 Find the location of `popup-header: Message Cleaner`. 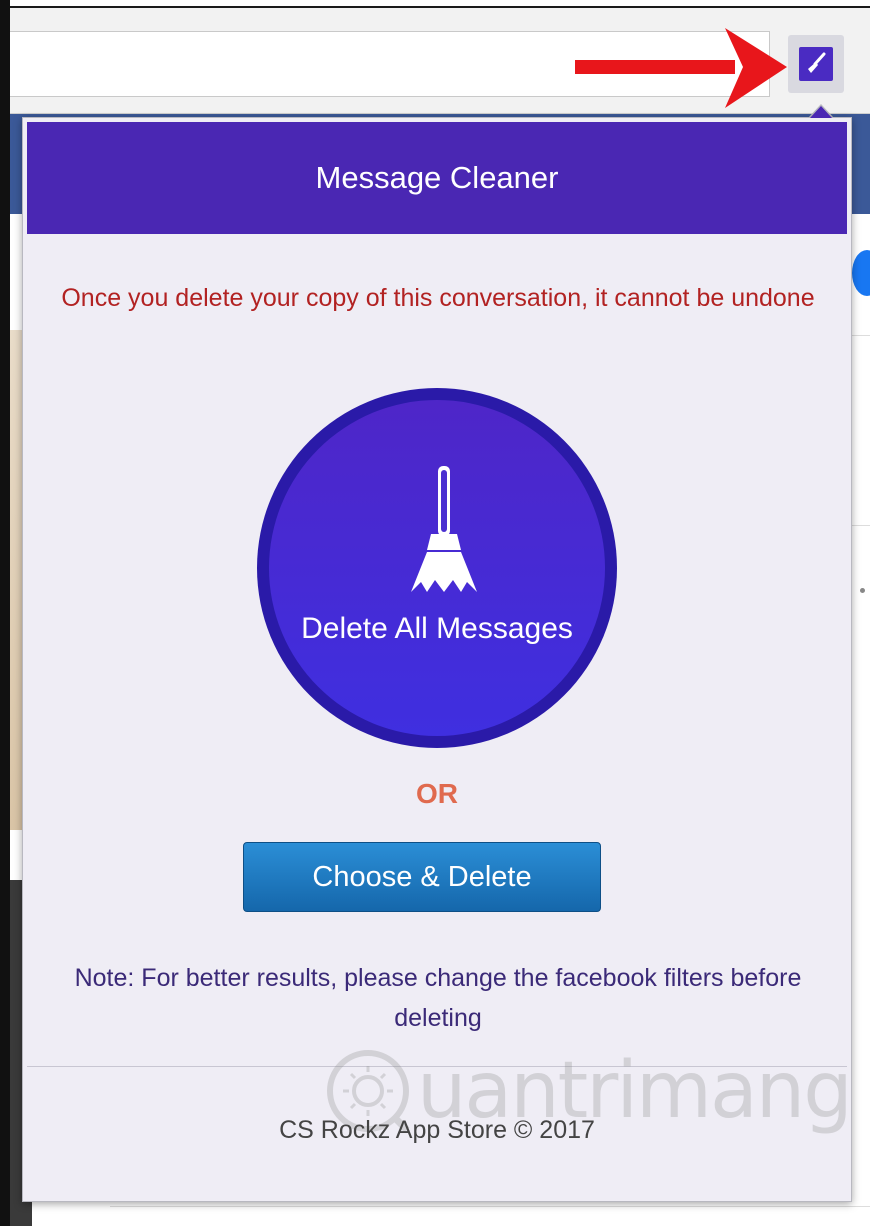

popup-header: Message Cleaner is located at coordinates (437, 178).